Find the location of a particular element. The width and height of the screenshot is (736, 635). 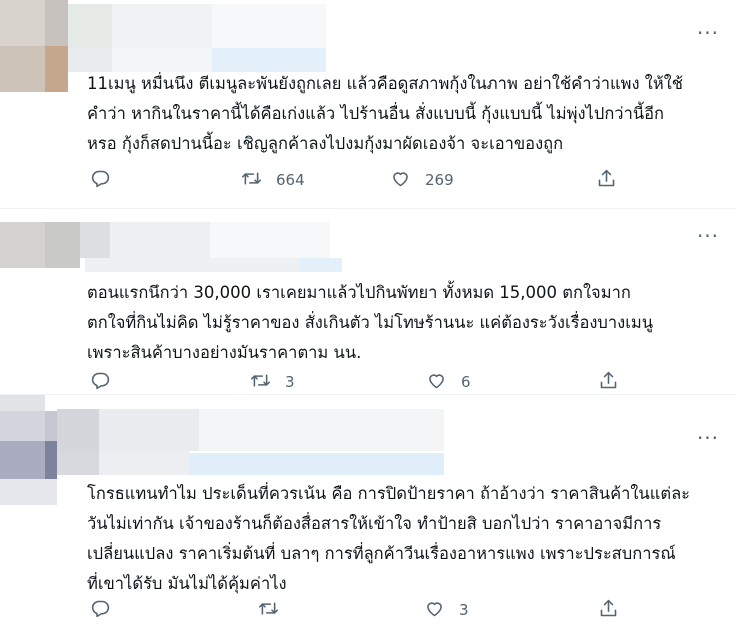

retweet-button: 664 is located at coordinates (273, 180).